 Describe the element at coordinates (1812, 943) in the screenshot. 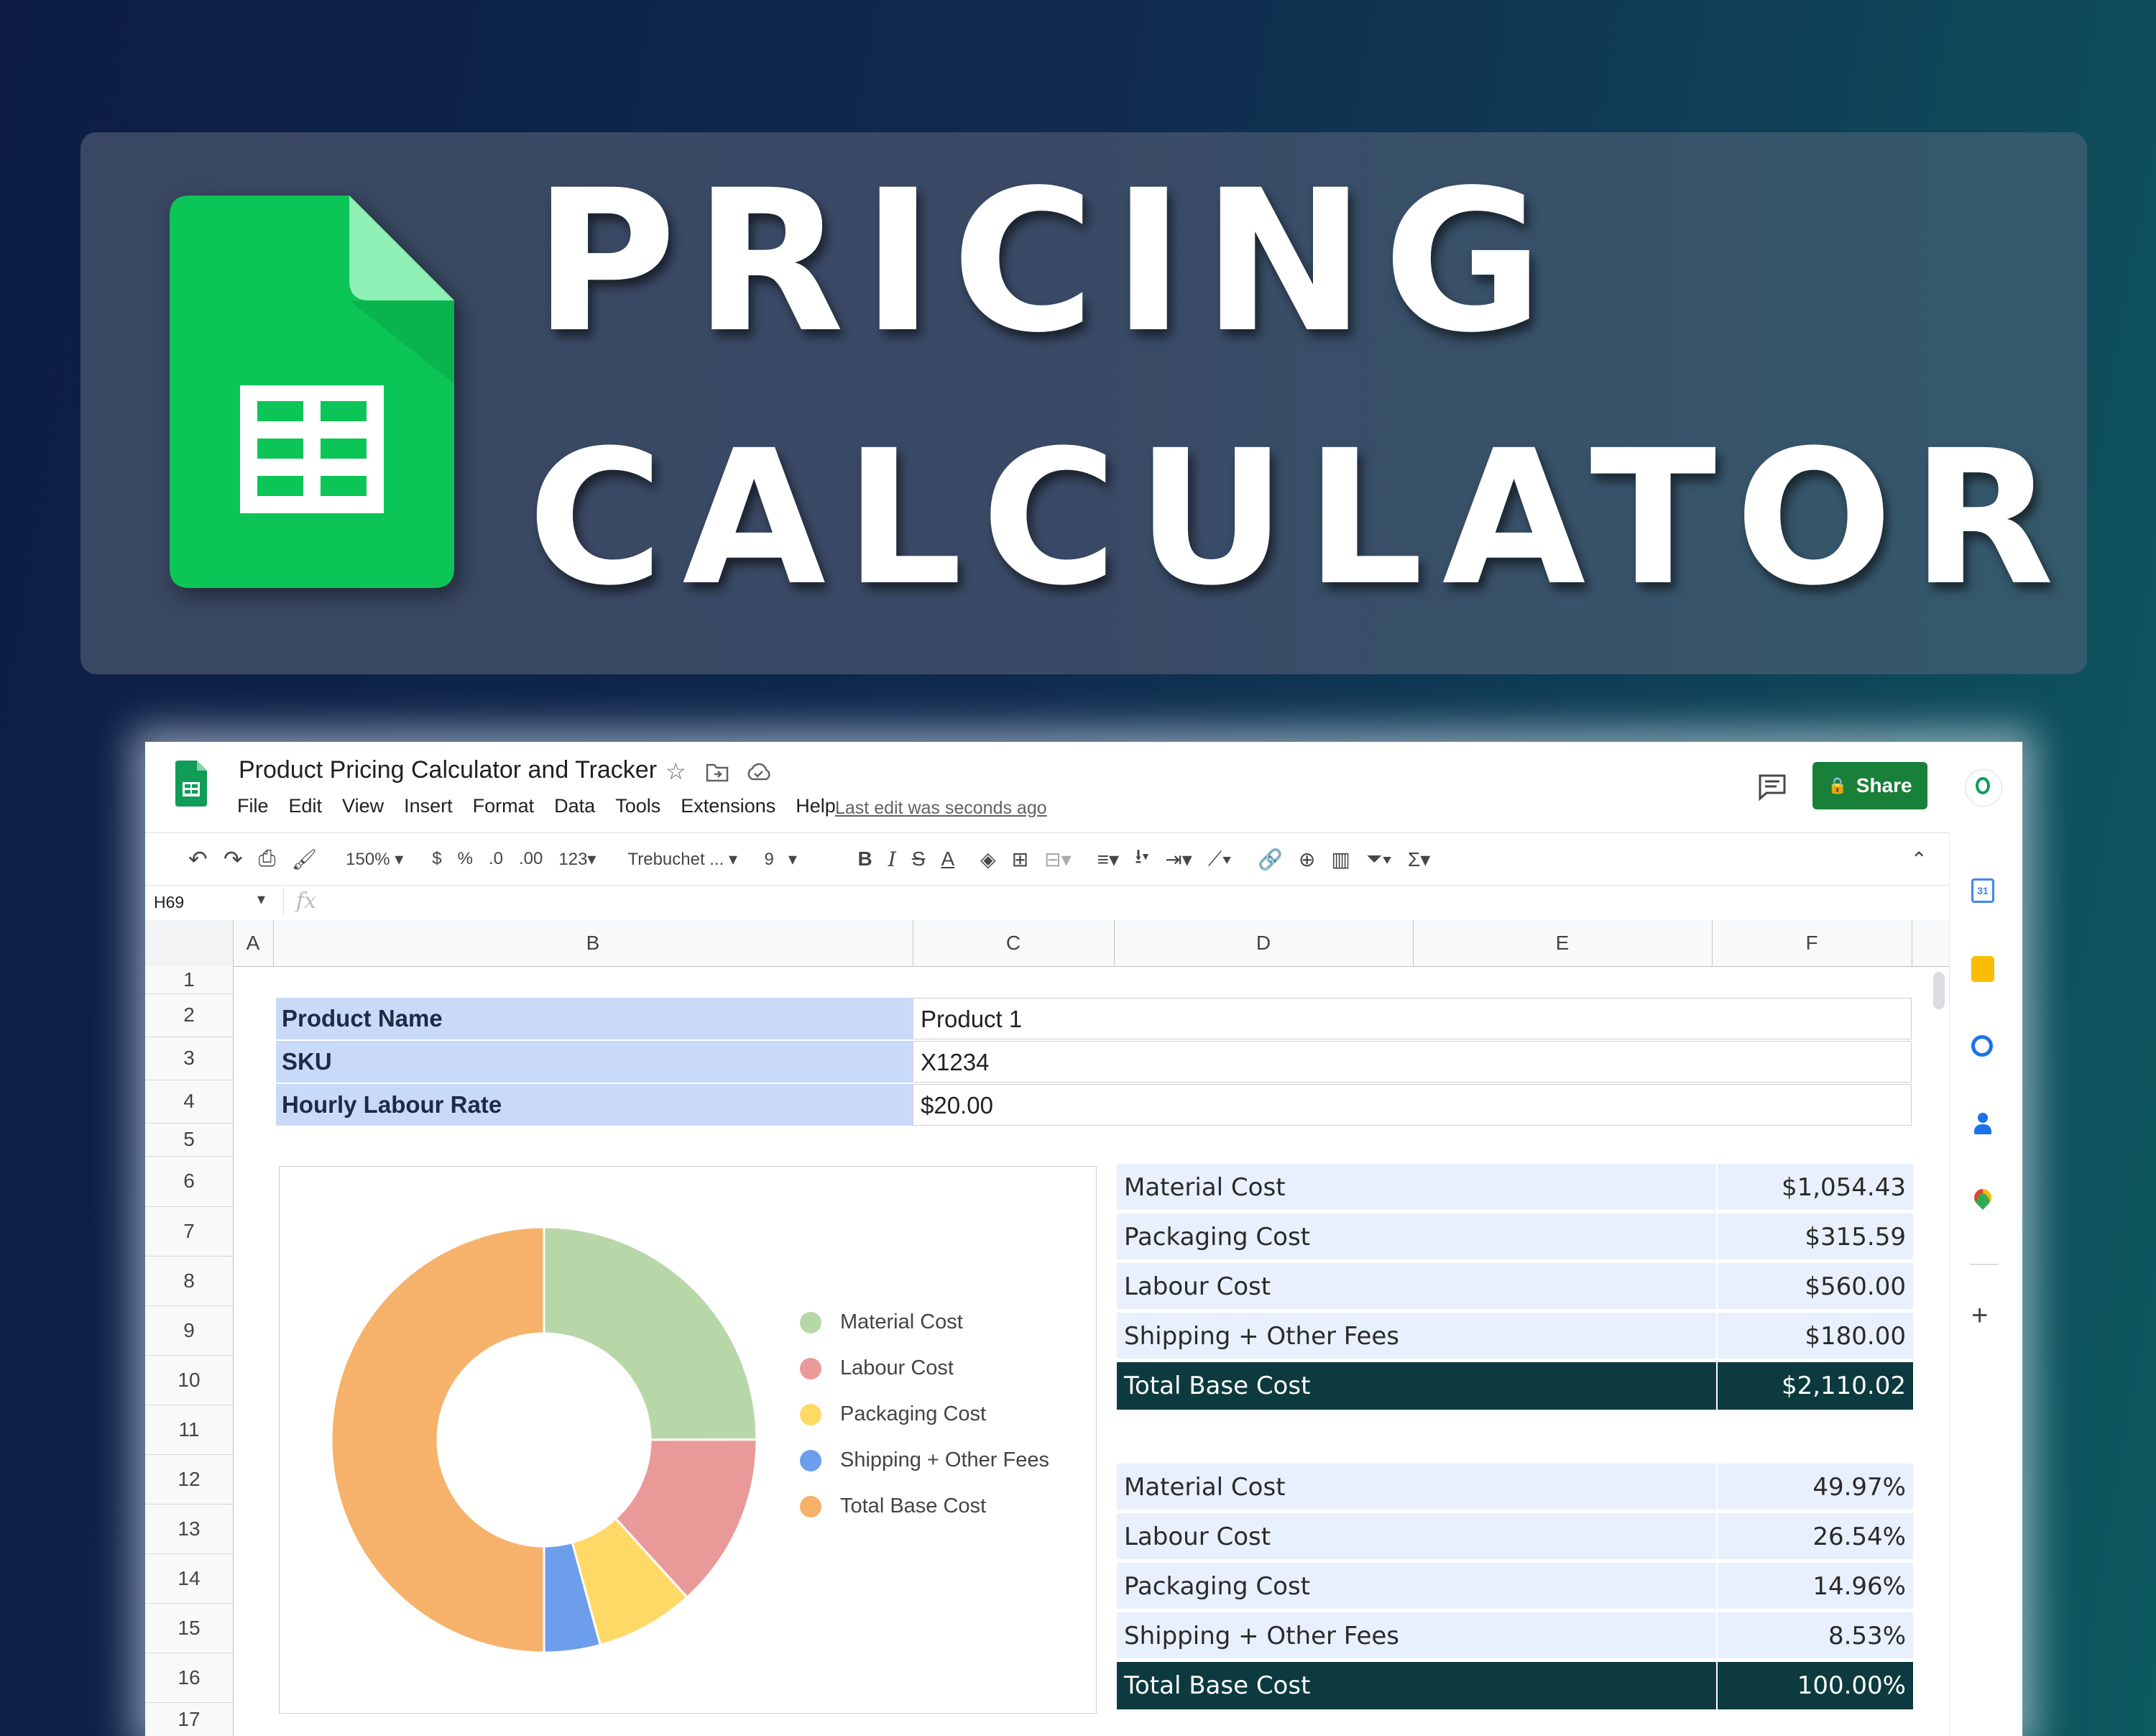

I see `column-header-f: F` at that location.